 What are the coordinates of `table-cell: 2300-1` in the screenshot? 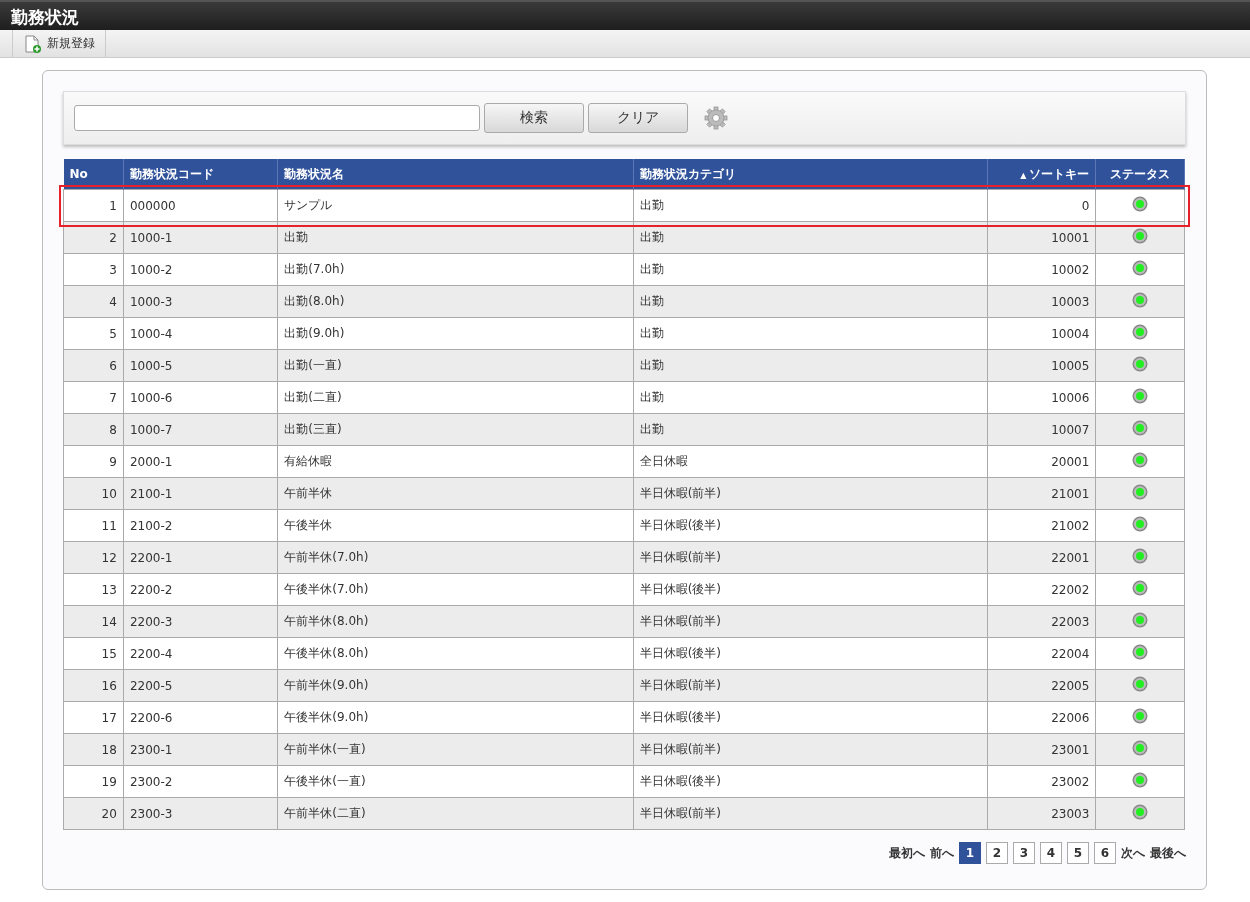 It's located at (200, 749).